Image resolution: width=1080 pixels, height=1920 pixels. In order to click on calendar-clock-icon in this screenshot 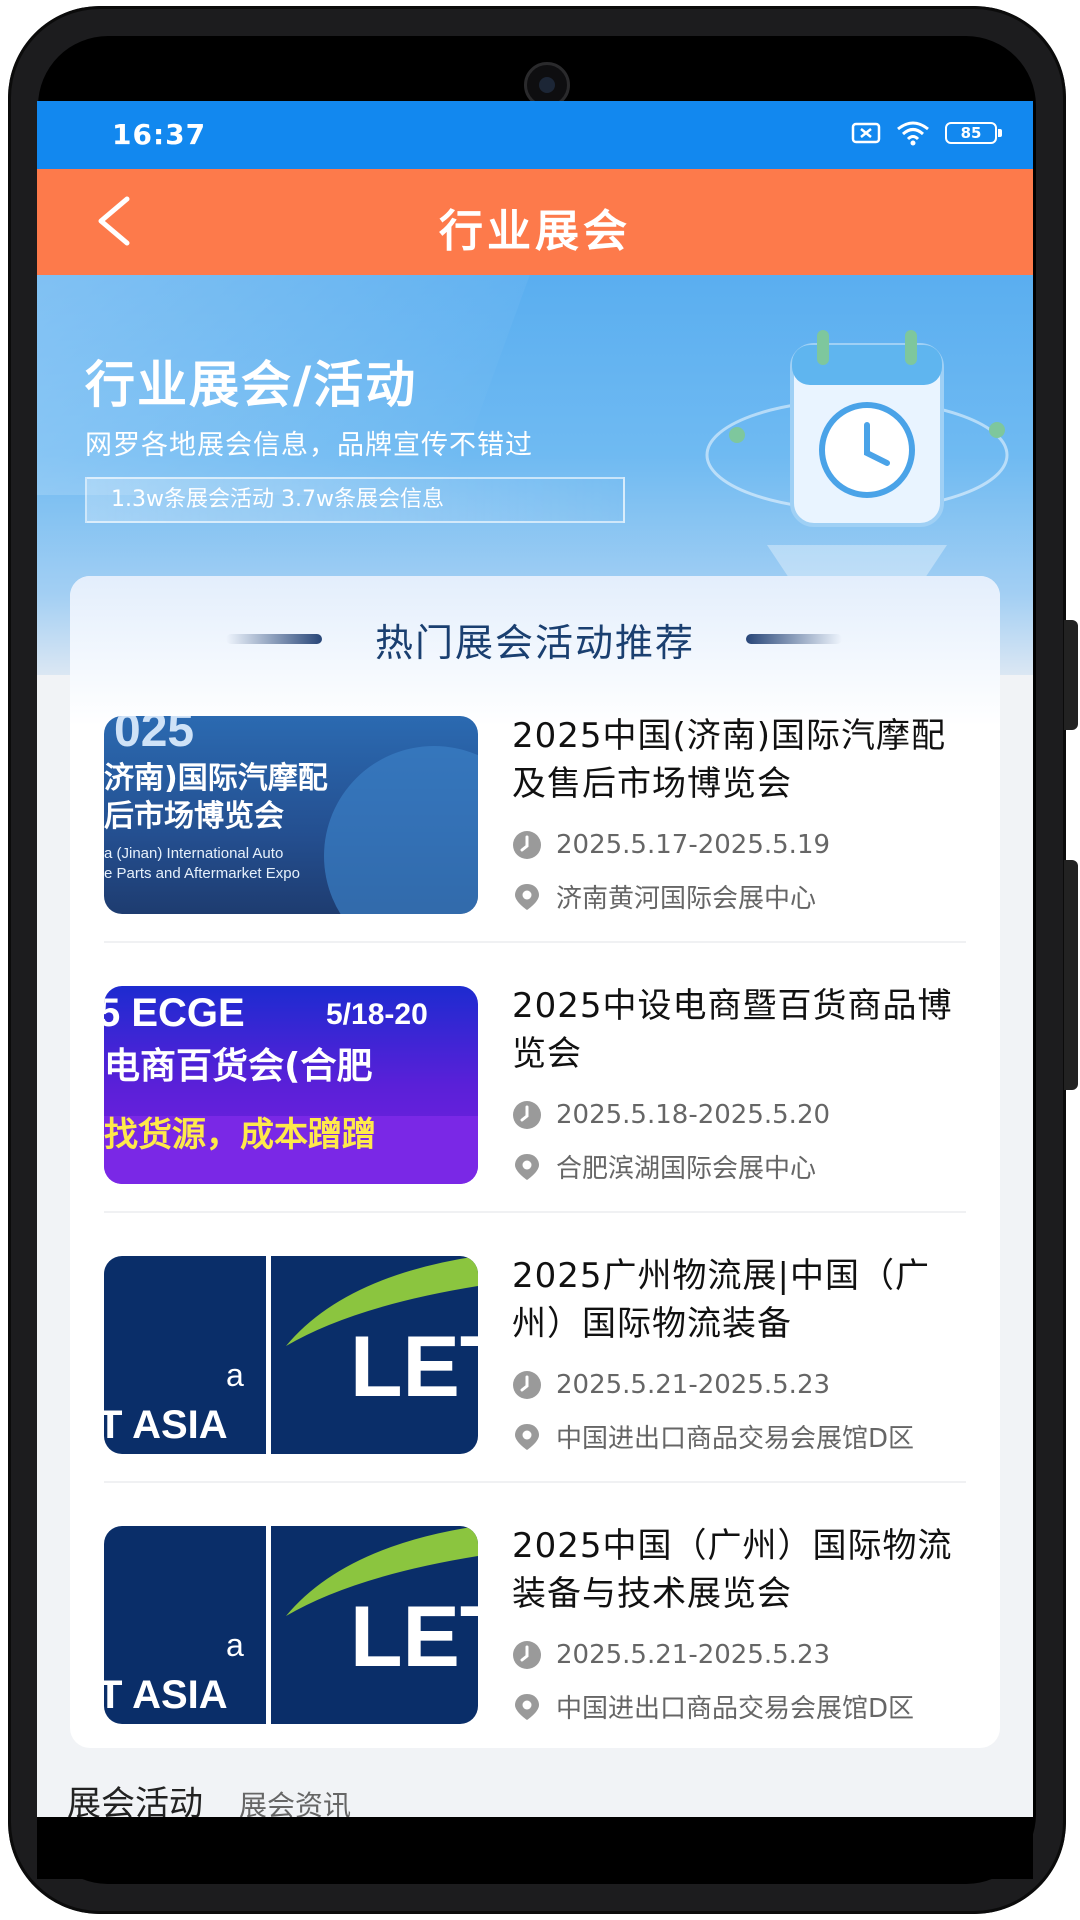, I will do `click(857, 460)`.